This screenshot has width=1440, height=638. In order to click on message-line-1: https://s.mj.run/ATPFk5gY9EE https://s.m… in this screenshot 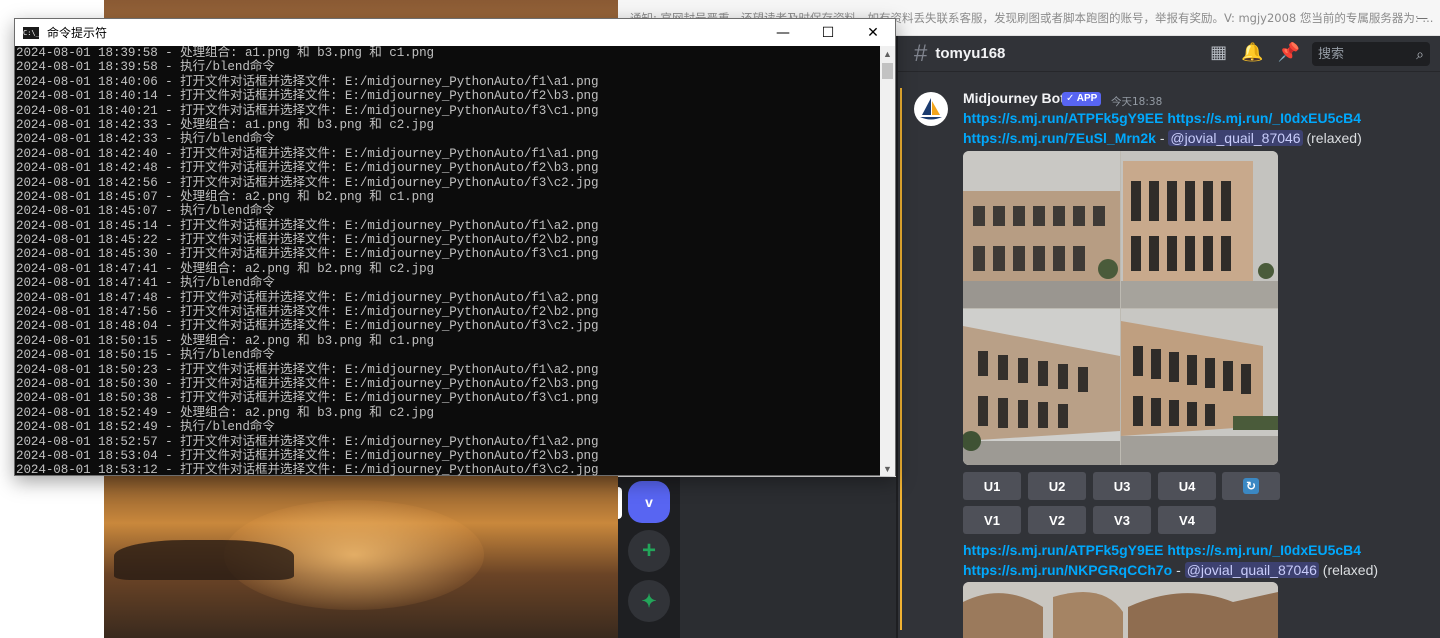, I will do `click(1162, 118)`.